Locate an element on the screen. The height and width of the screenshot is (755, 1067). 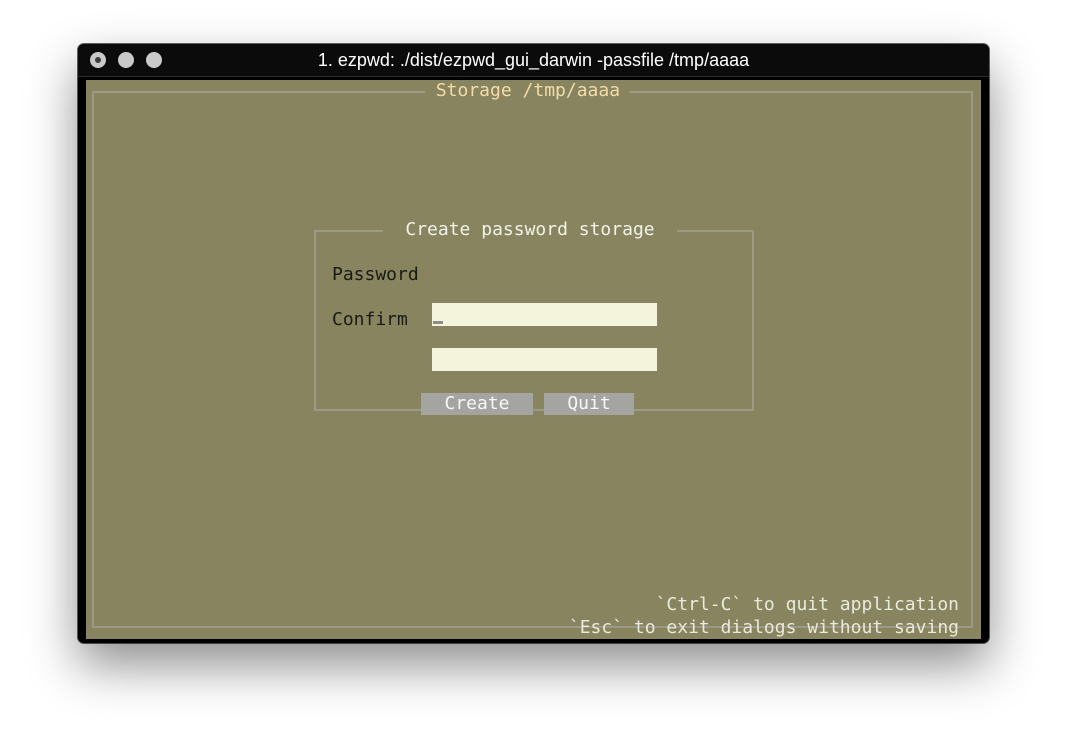
dialog-title: Create password storage is located at coordinates (530, 230).